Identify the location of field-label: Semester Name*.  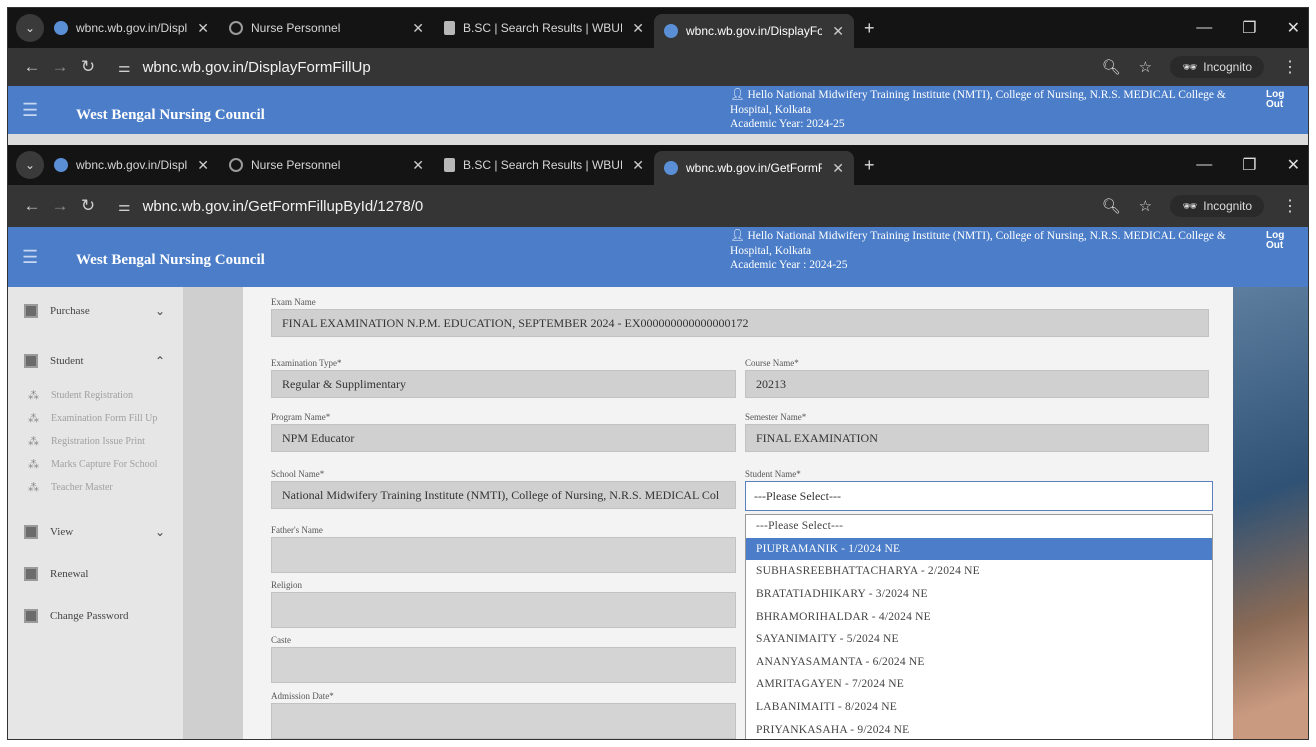
(776, 417).